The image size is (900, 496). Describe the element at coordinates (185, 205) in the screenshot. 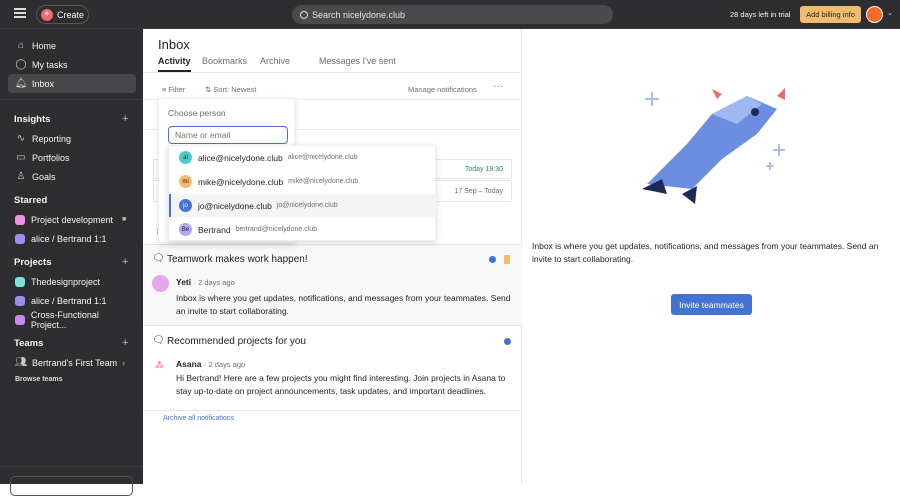

I see `avatar: jo` at that location.